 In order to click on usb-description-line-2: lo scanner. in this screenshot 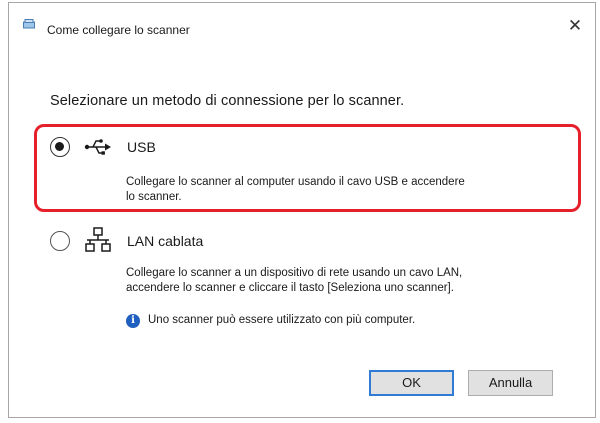, I will do `click(154, 197)`.